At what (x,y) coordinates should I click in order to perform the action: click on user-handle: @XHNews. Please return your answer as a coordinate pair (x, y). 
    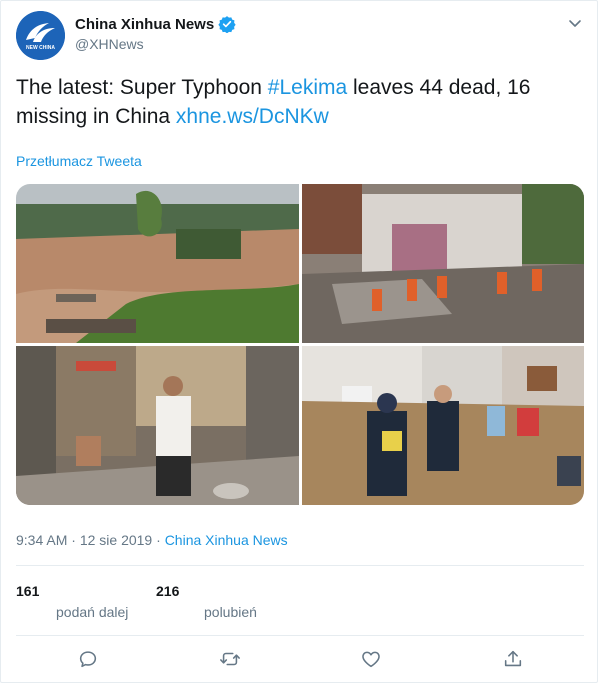
    Looking at the image, I should click on (109, 44).